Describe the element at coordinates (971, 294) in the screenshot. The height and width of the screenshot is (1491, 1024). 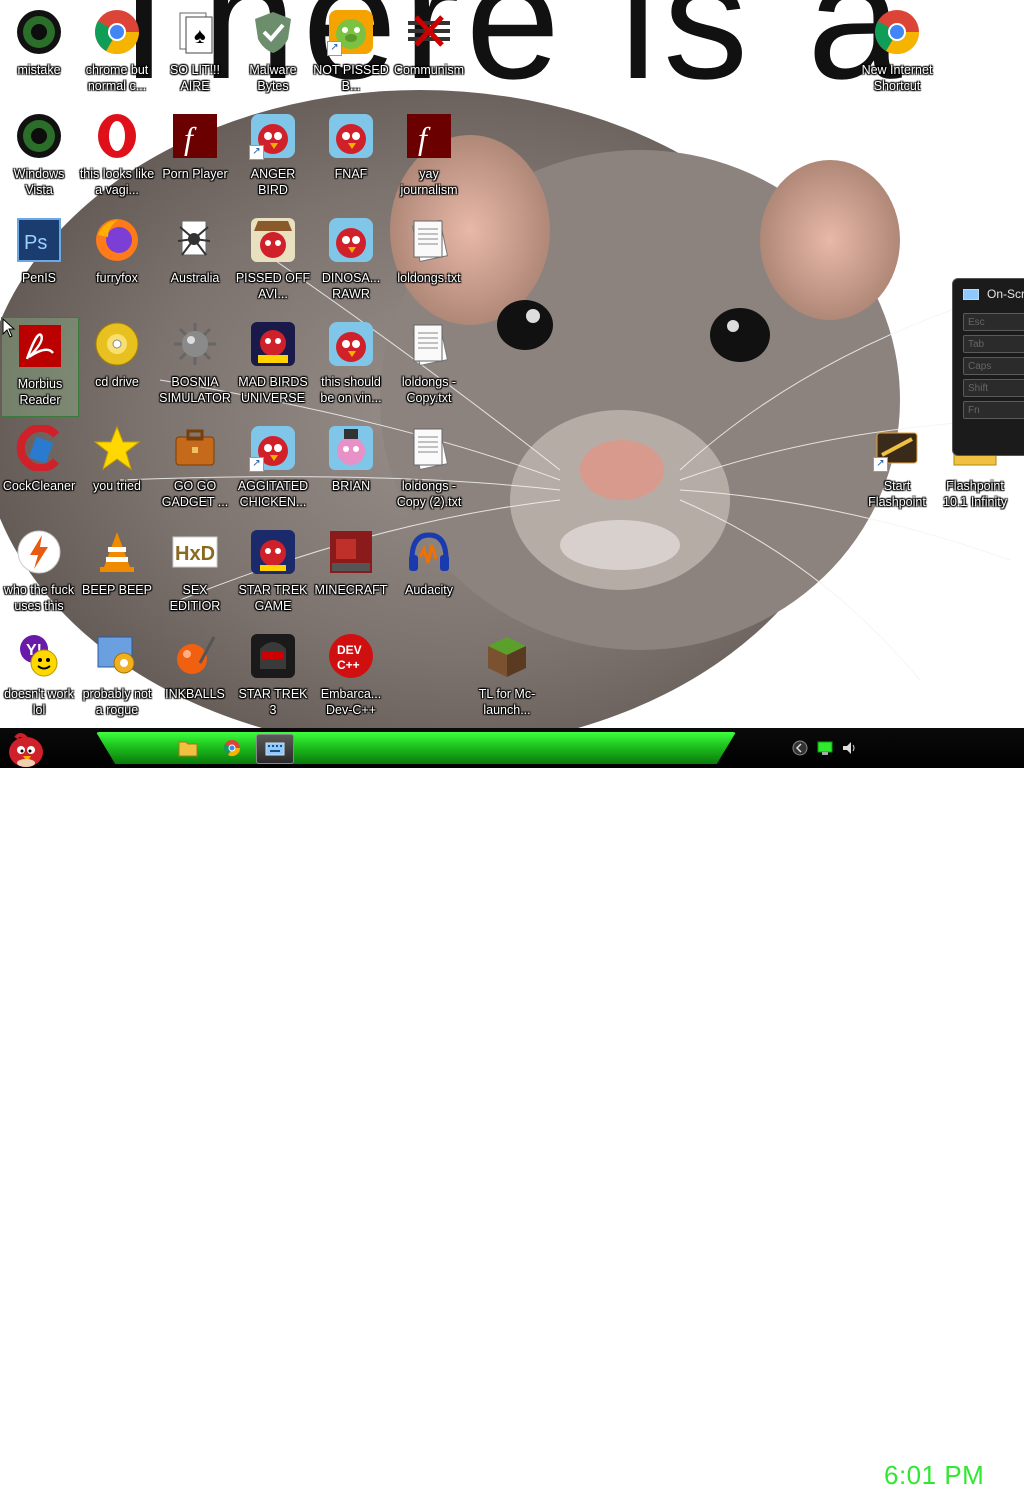
I see `keyboard-icon` at that location.